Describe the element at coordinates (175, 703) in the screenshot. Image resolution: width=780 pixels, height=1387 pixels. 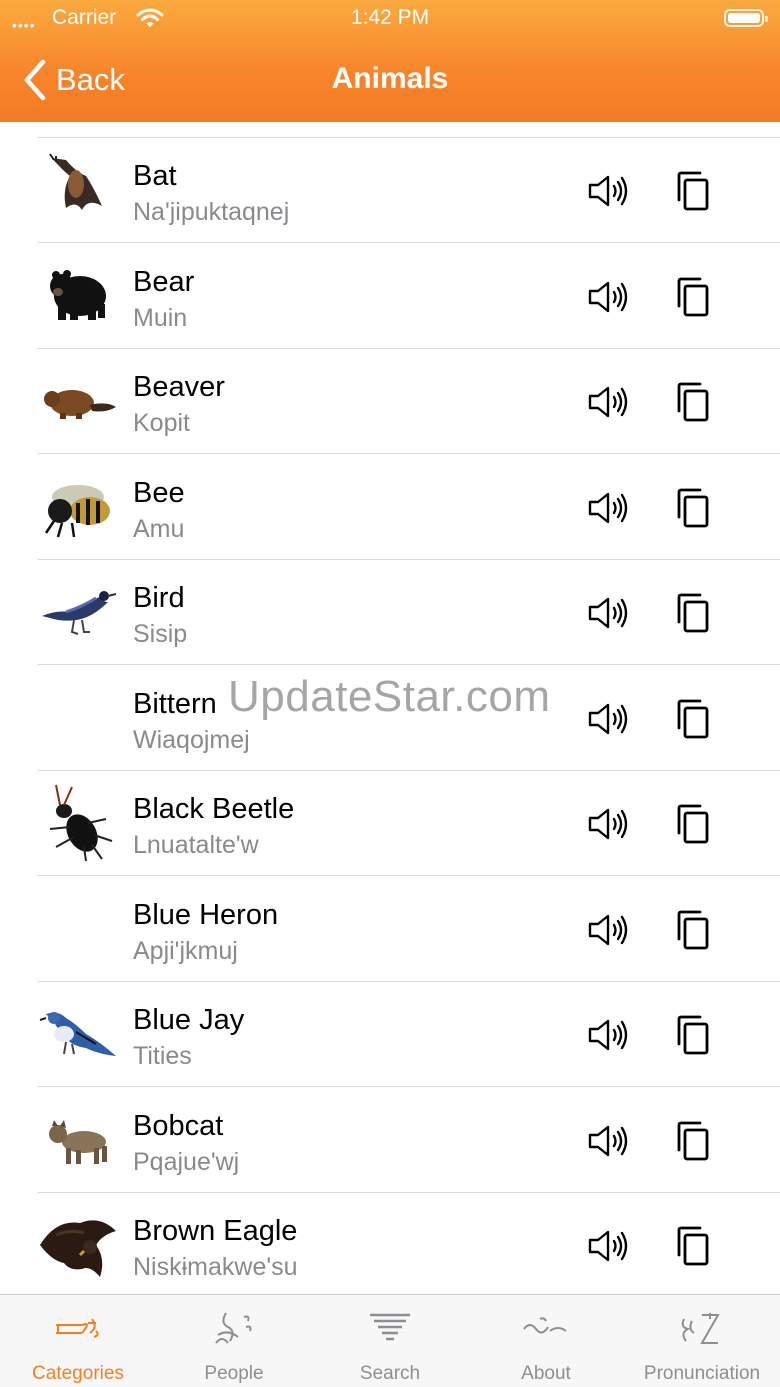
I see `animal-name: Bittern` at that location.